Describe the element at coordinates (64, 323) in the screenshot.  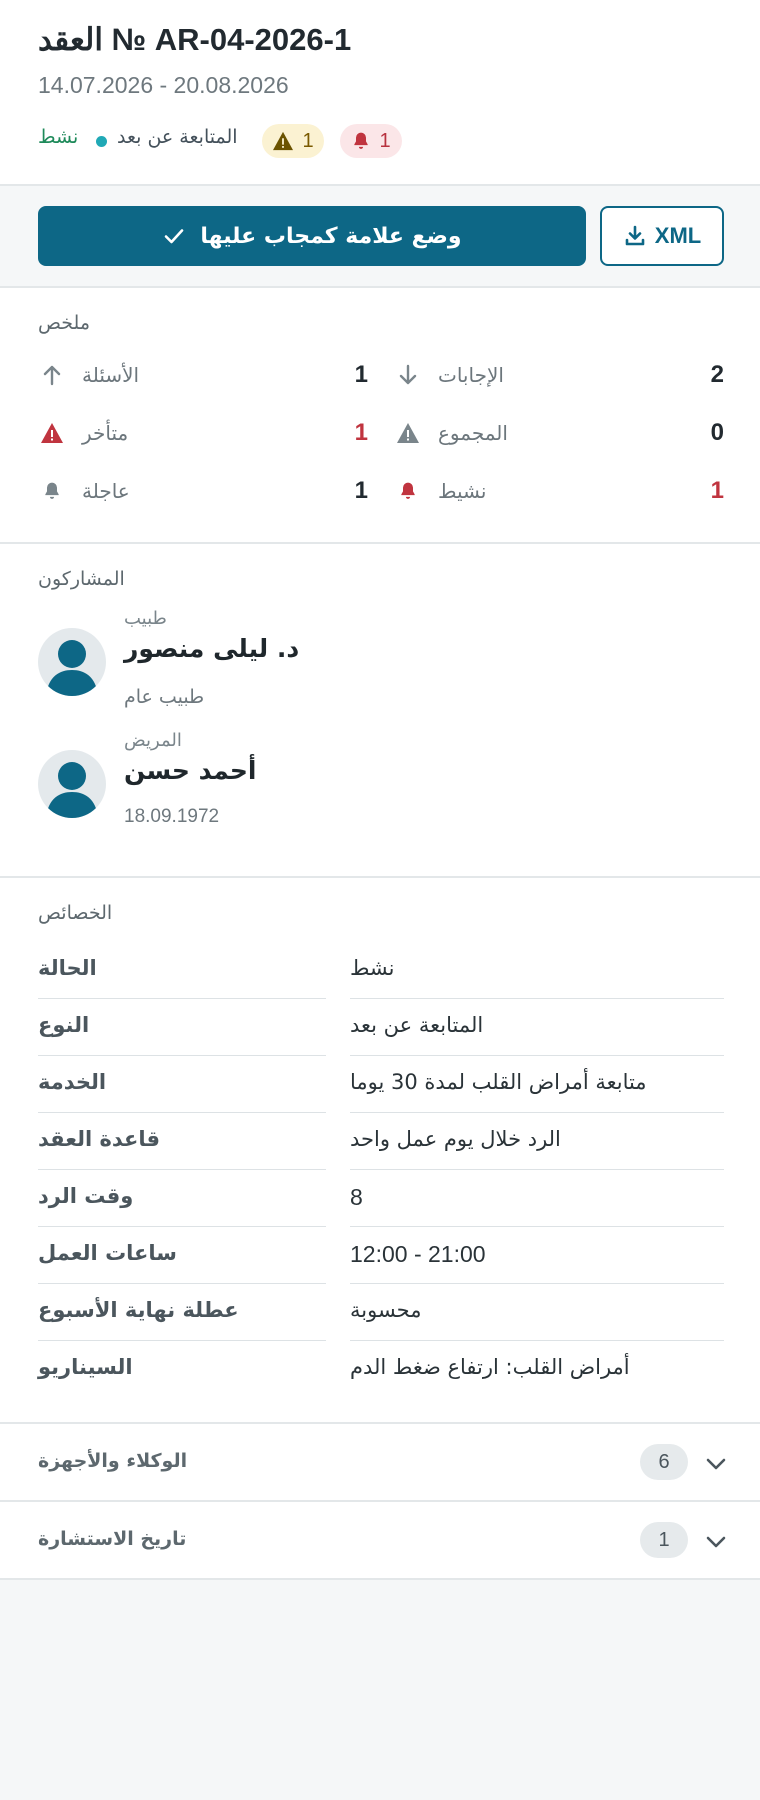
I see `summary-title: ملخص` at that location.